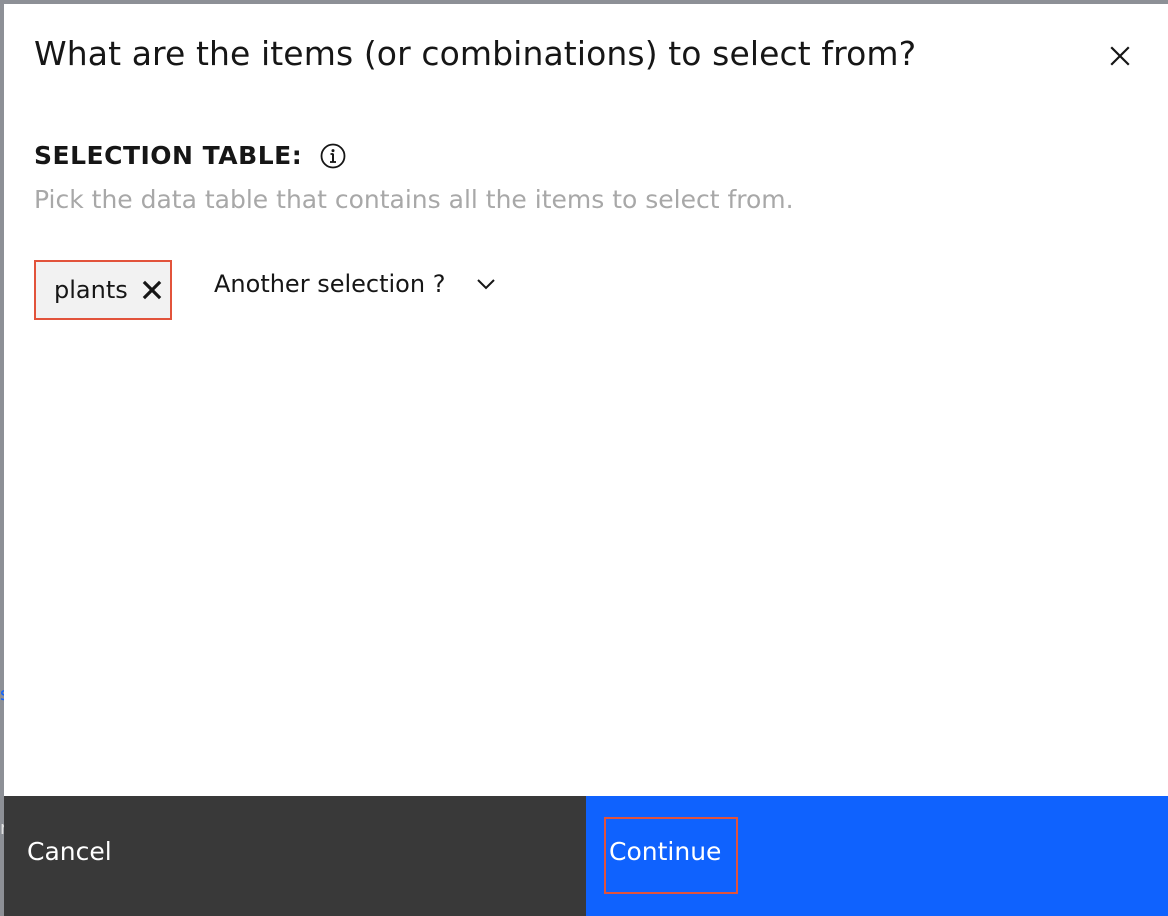 This screenshot has width=1168, height=916. What do you see at coordinates (333, 156) in the screenshot?
I see `info-icon` at bounding box center [333, 156].